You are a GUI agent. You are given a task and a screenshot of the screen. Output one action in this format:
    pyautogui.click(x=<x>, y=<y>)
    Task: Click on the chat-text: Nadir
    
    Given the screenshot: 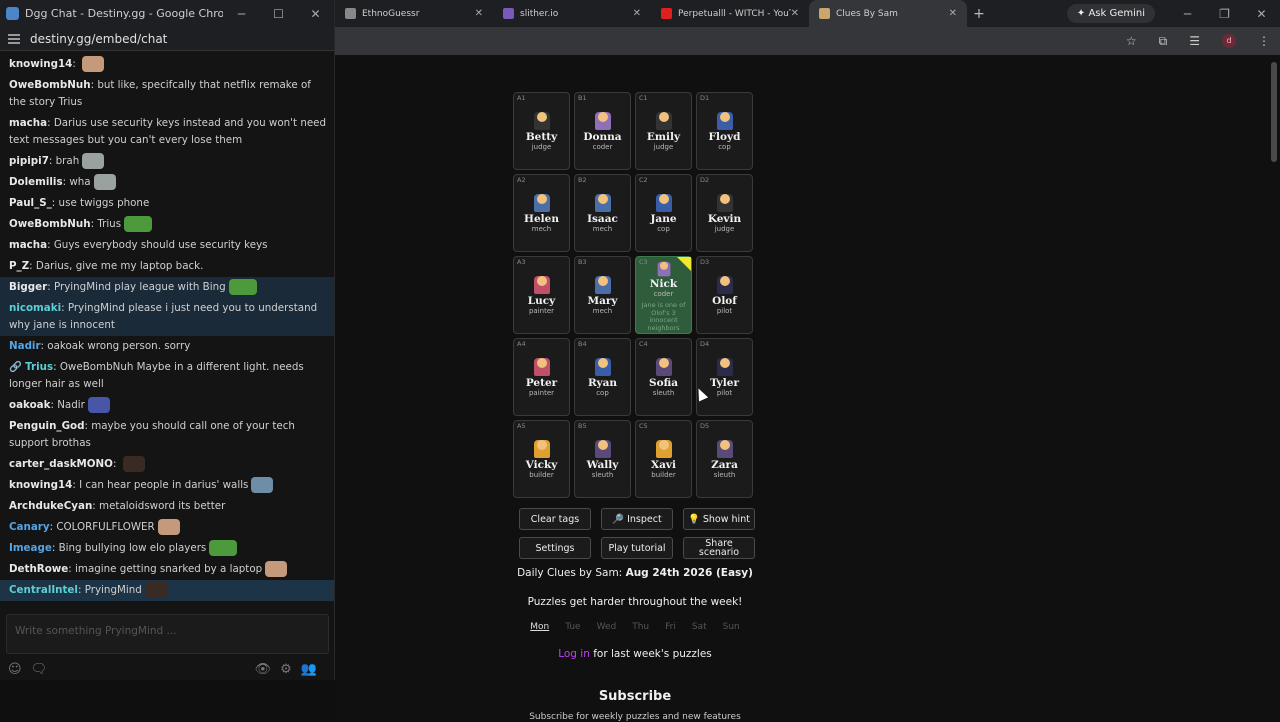 What is the action you would take?
    pyautogui.click(x=71, y=405)
    